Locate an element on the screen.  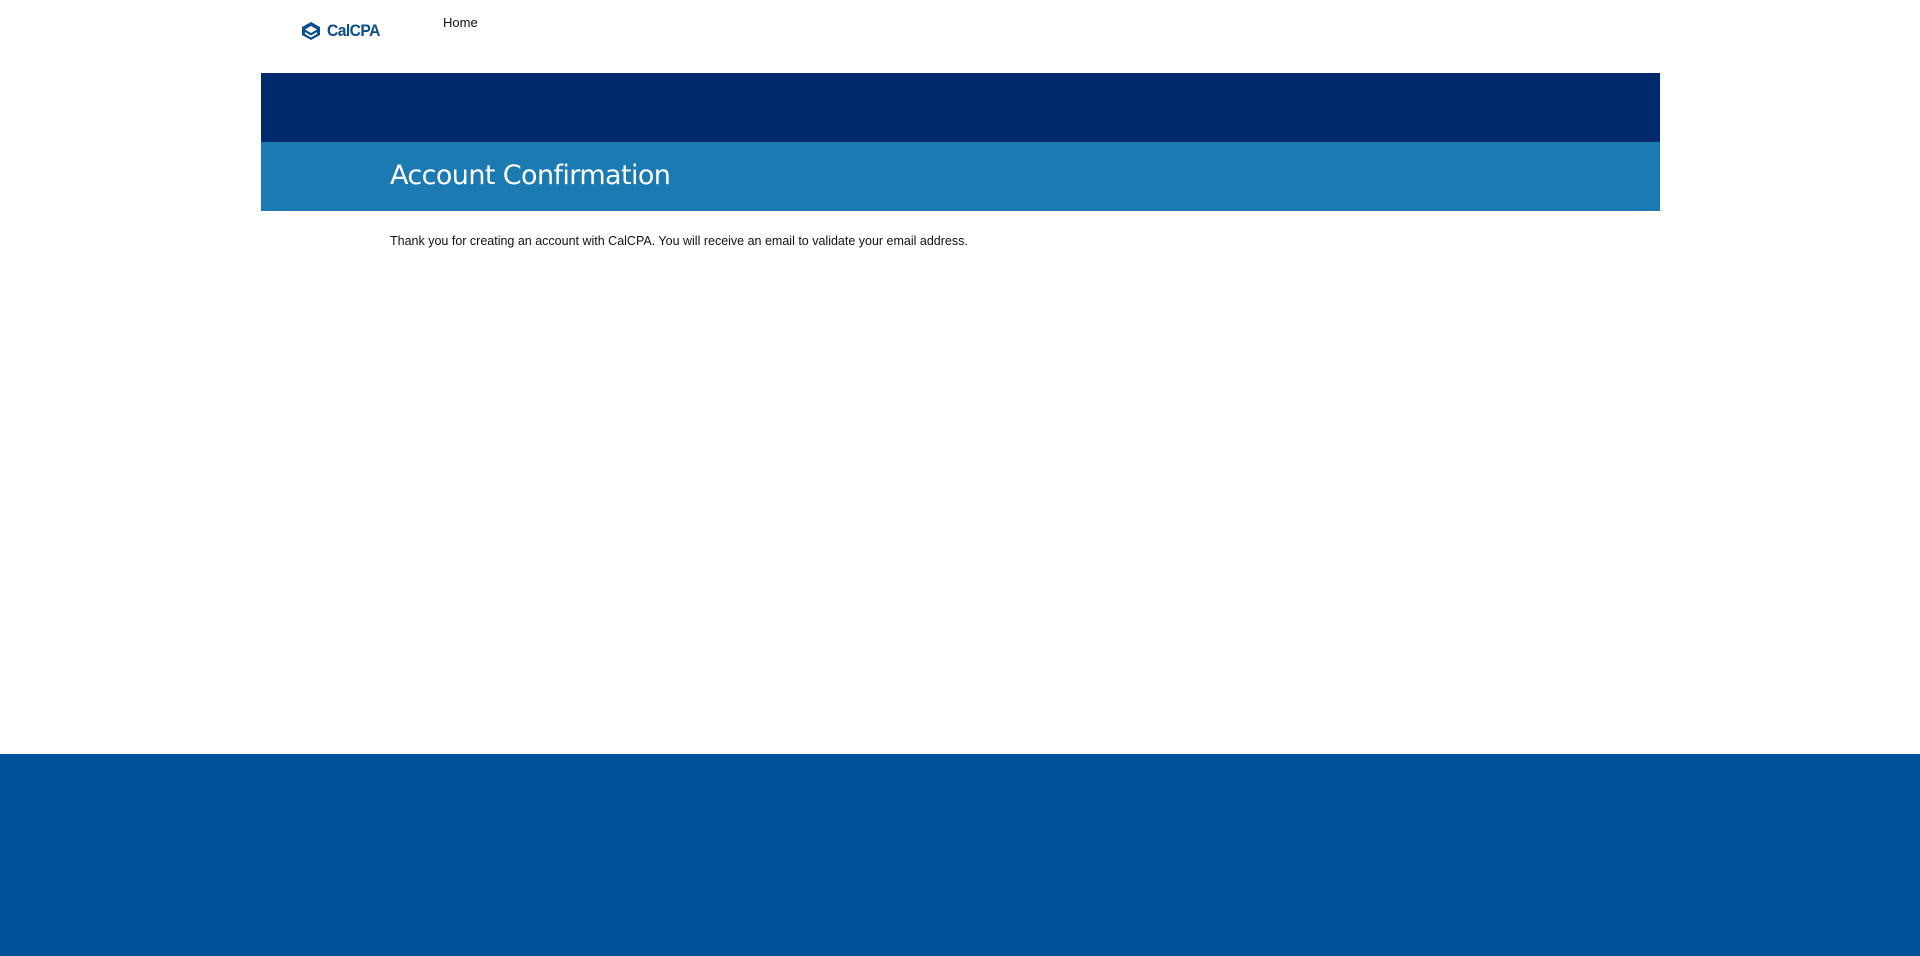
hero-banner is located at coordinates (960, 107).